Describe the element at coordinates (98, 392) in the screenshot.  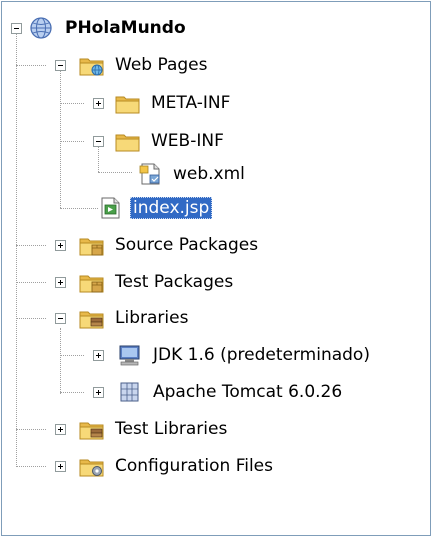
I see `expand-toggle-tomcat` at that location.